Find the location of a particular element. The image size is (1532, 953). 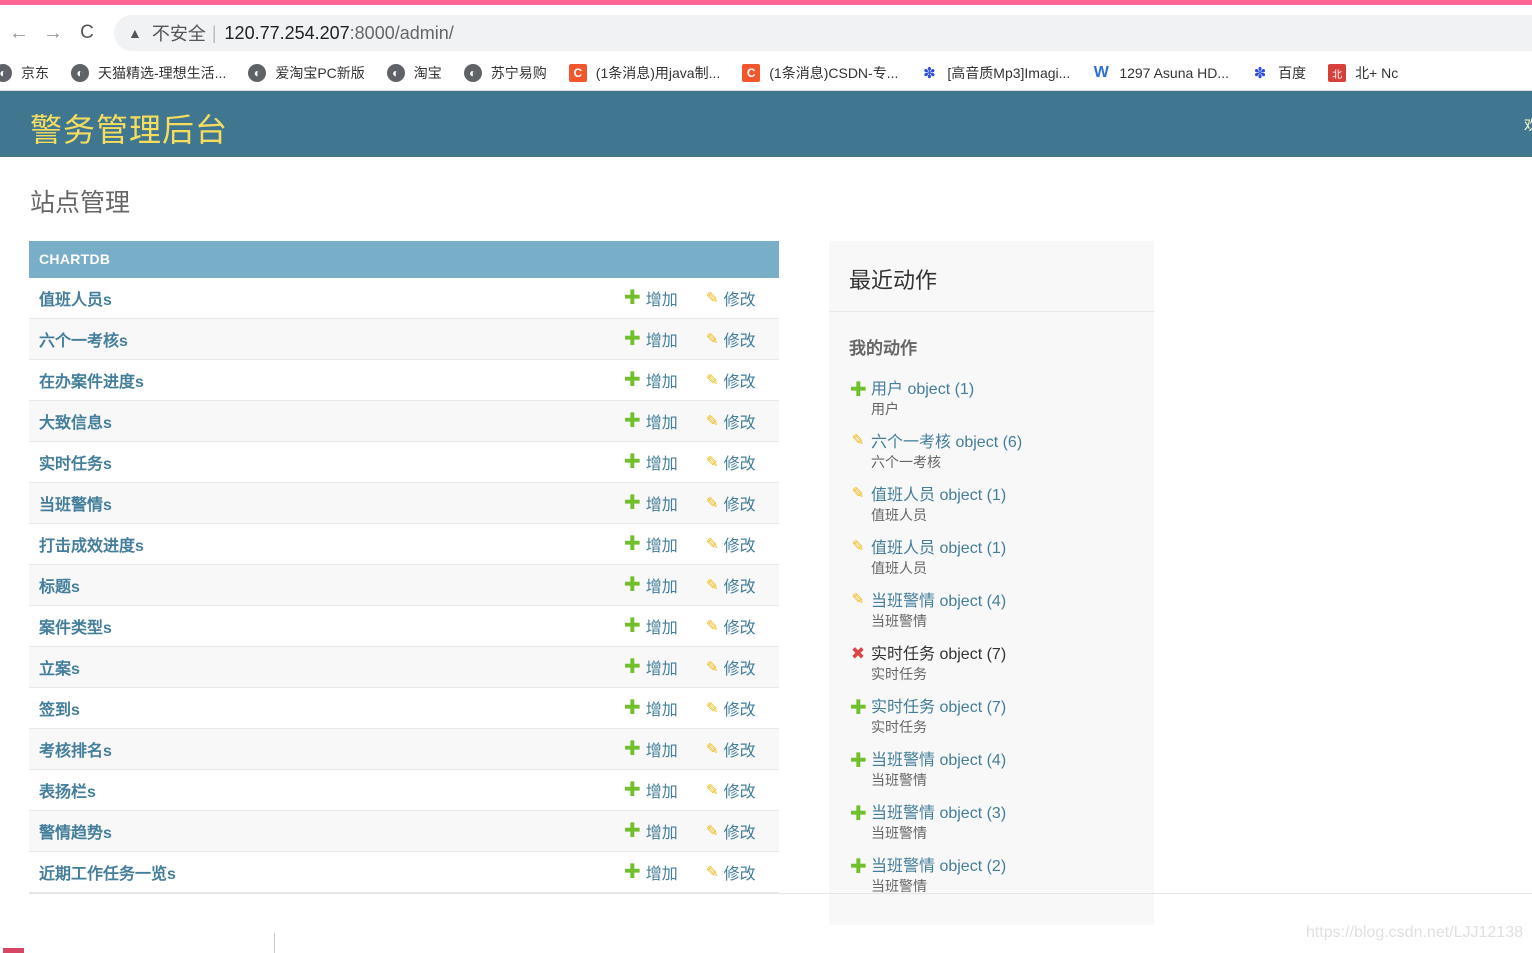

back-icon: ← is located at coordinates (19, 33).